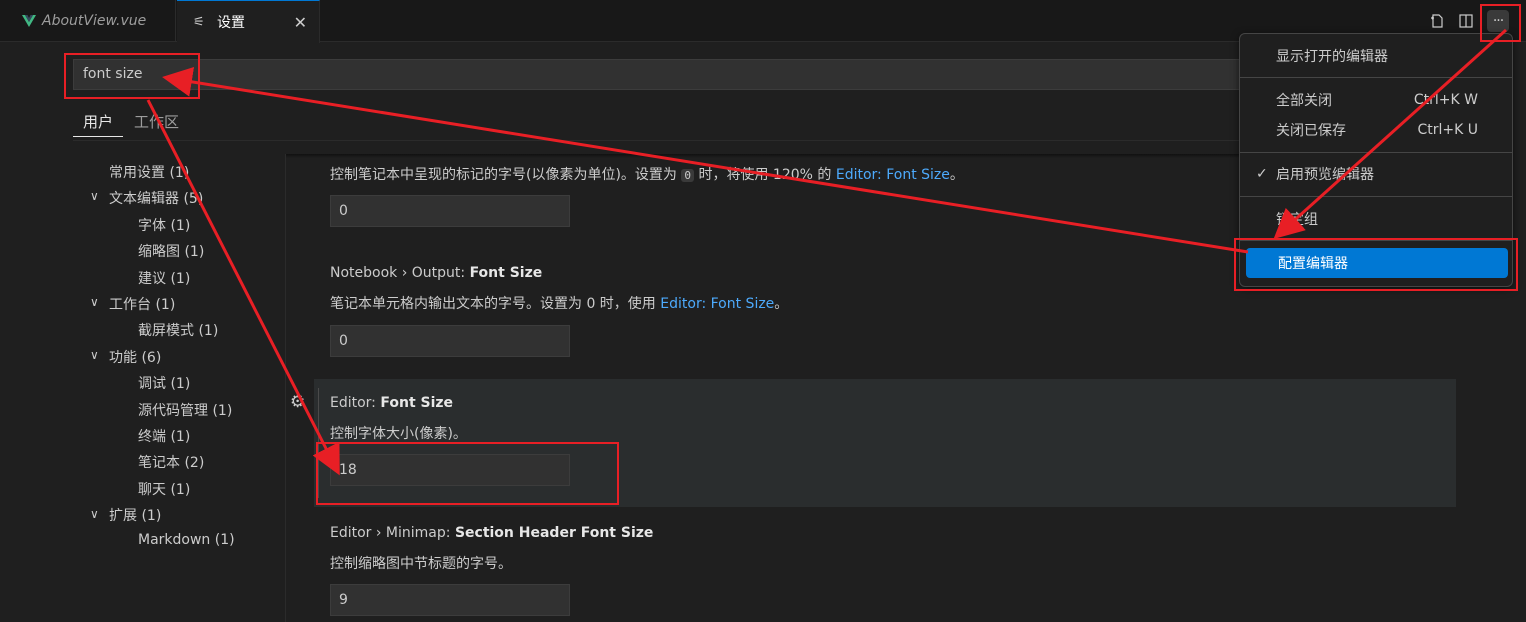 Image resolution: width=1526 pixels, height=622 pixels. I want to click on tab-aboutview: AboutView.vue, so click(88, 21).